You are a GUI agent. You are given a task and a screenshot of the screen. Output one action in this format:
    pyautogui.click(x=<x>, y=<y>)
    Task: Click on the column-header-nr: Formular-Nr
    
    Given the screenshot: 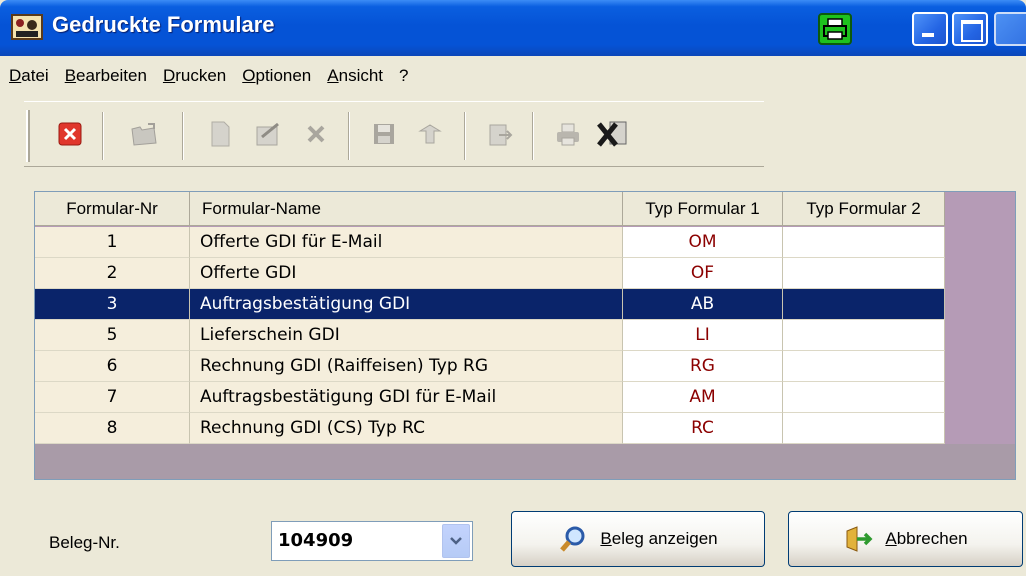 What is the action you would take?
    pyautogui.click(x=112, y=209)
    